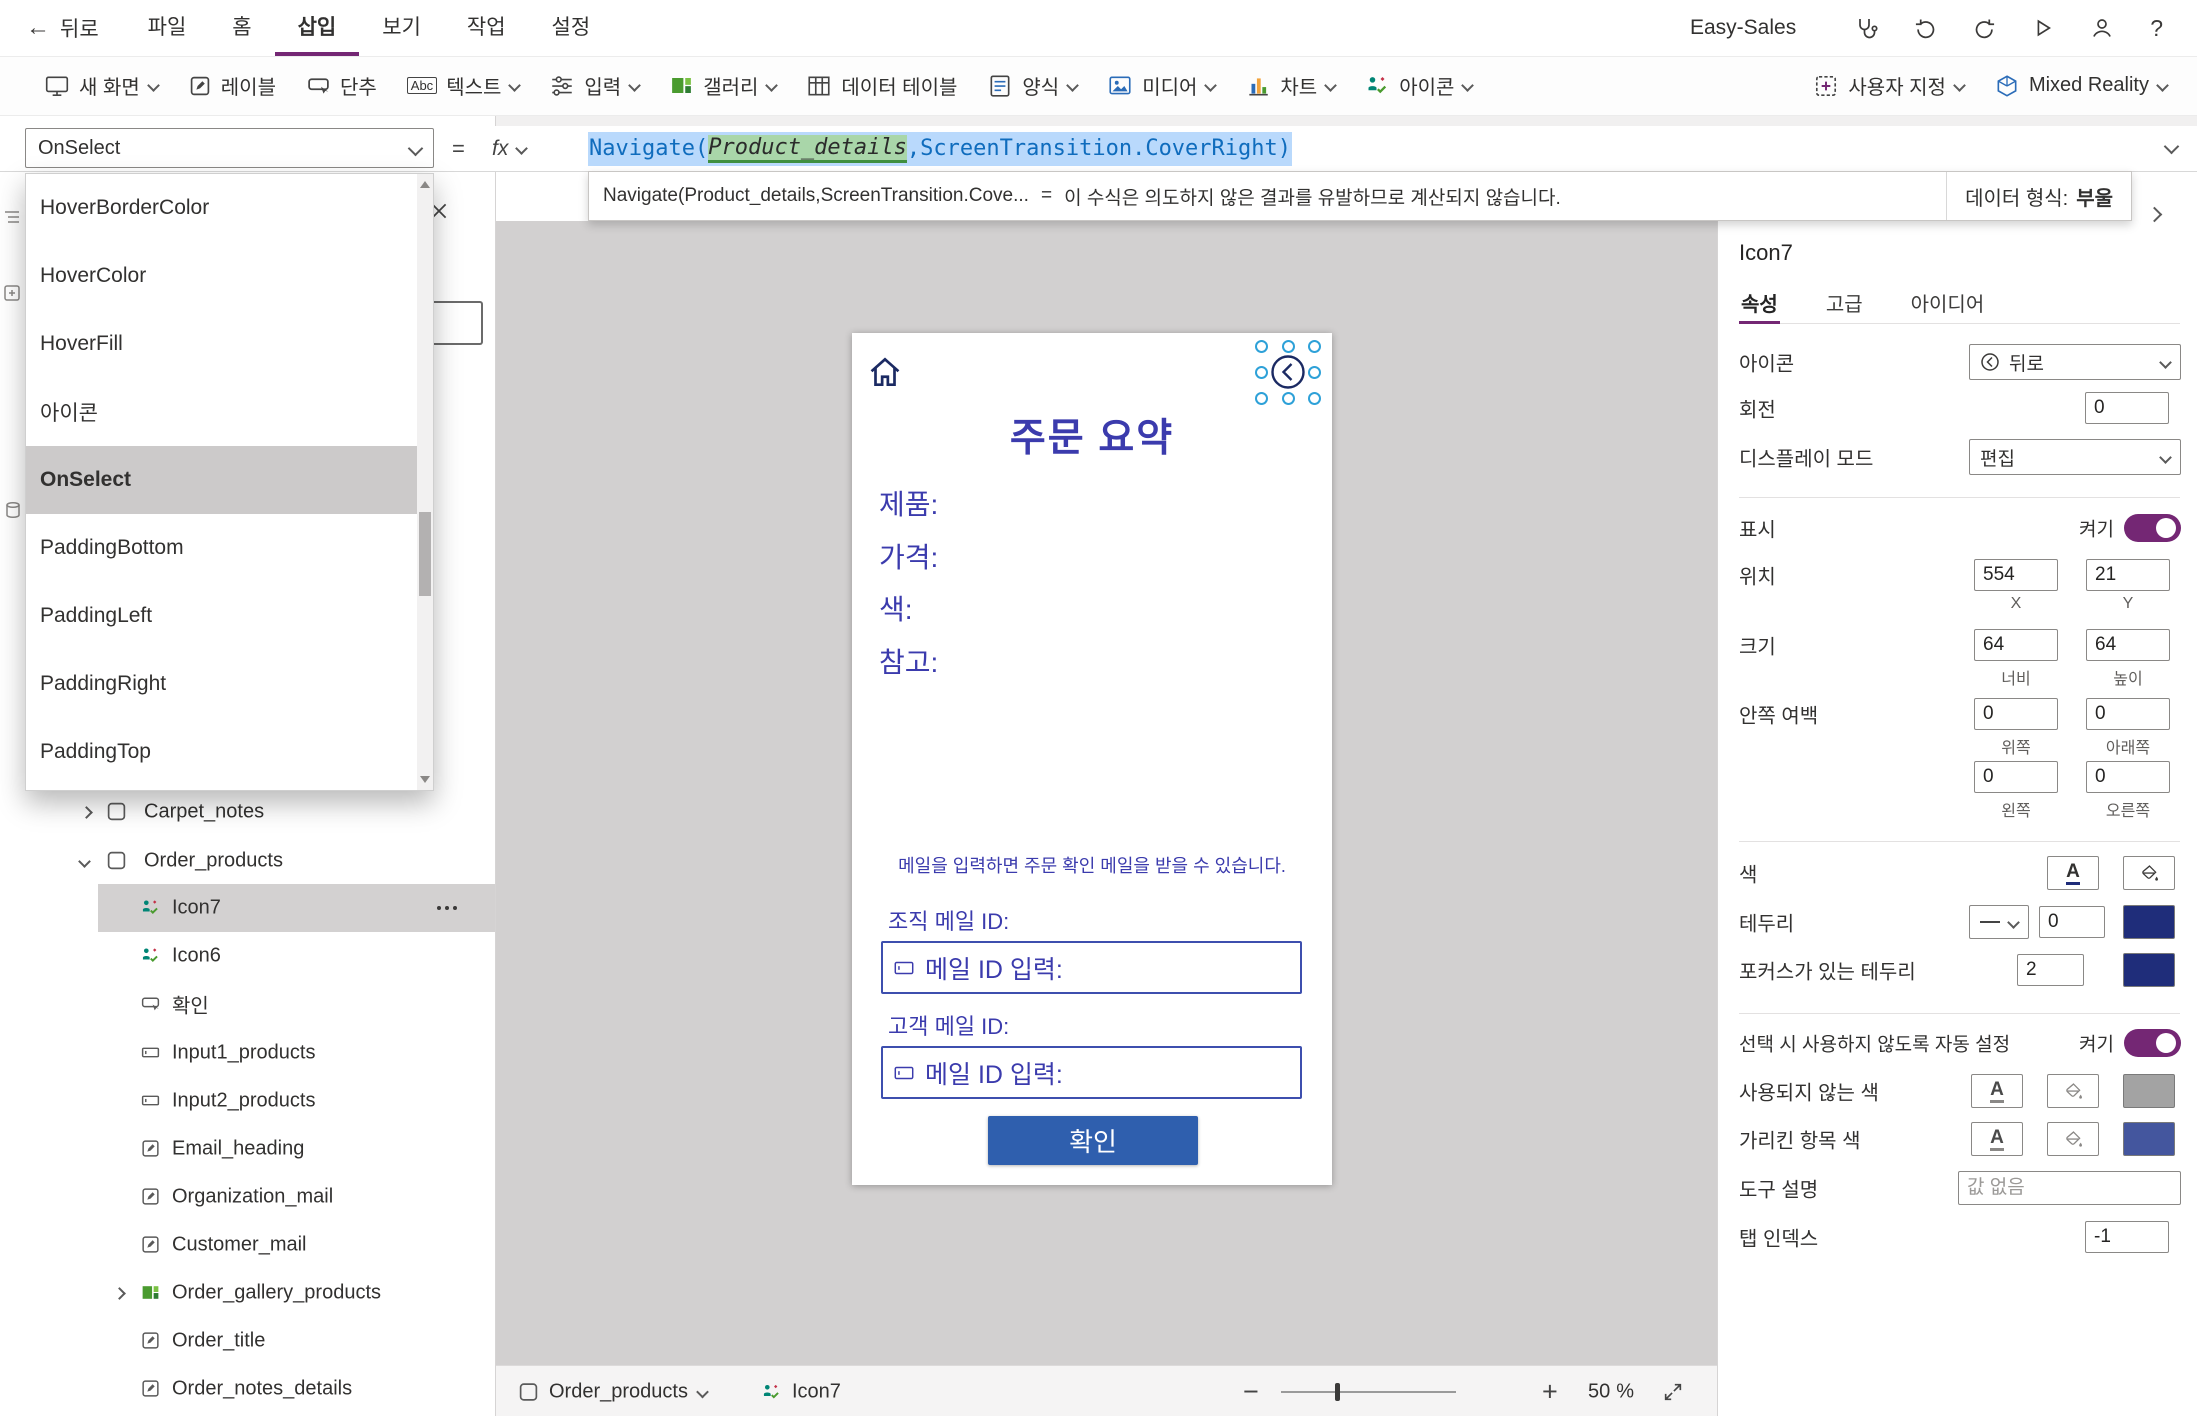 This screenshot has height=1416, width=2197. I want to click on ribbon-custom: 사용자 지정, so click(1889, 85).